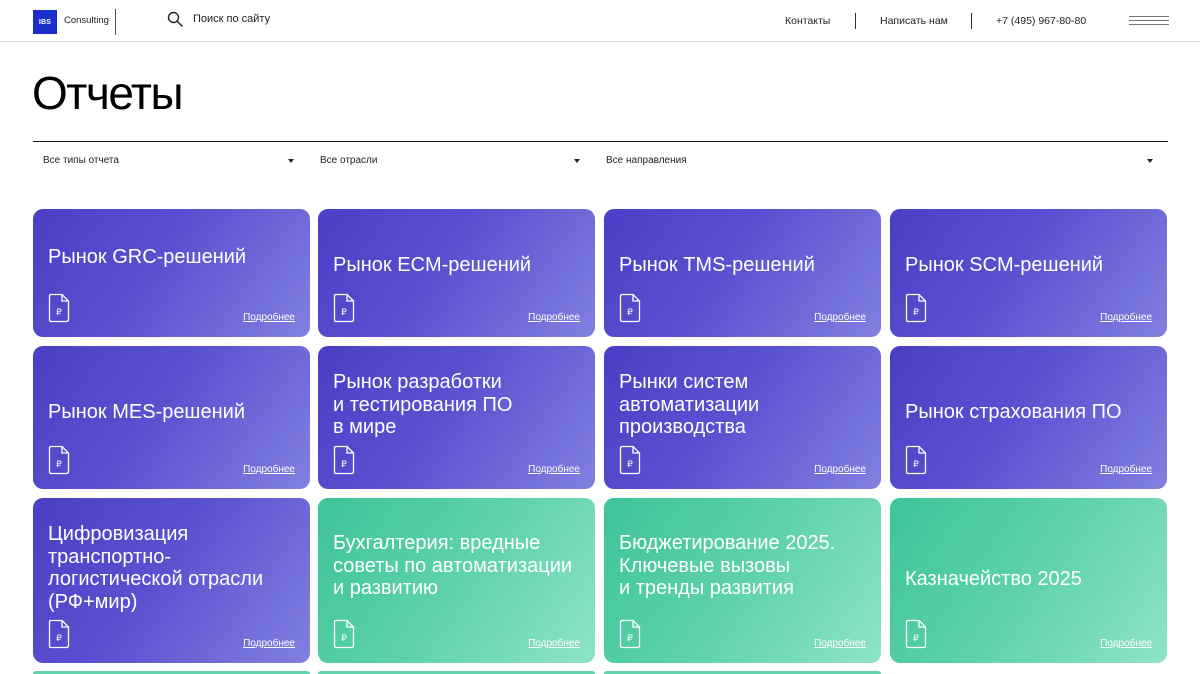 The height and width of the screenshot is (674, 1200). I want to click on report-card-title: Рынок MES-решений, so click(146, 412).